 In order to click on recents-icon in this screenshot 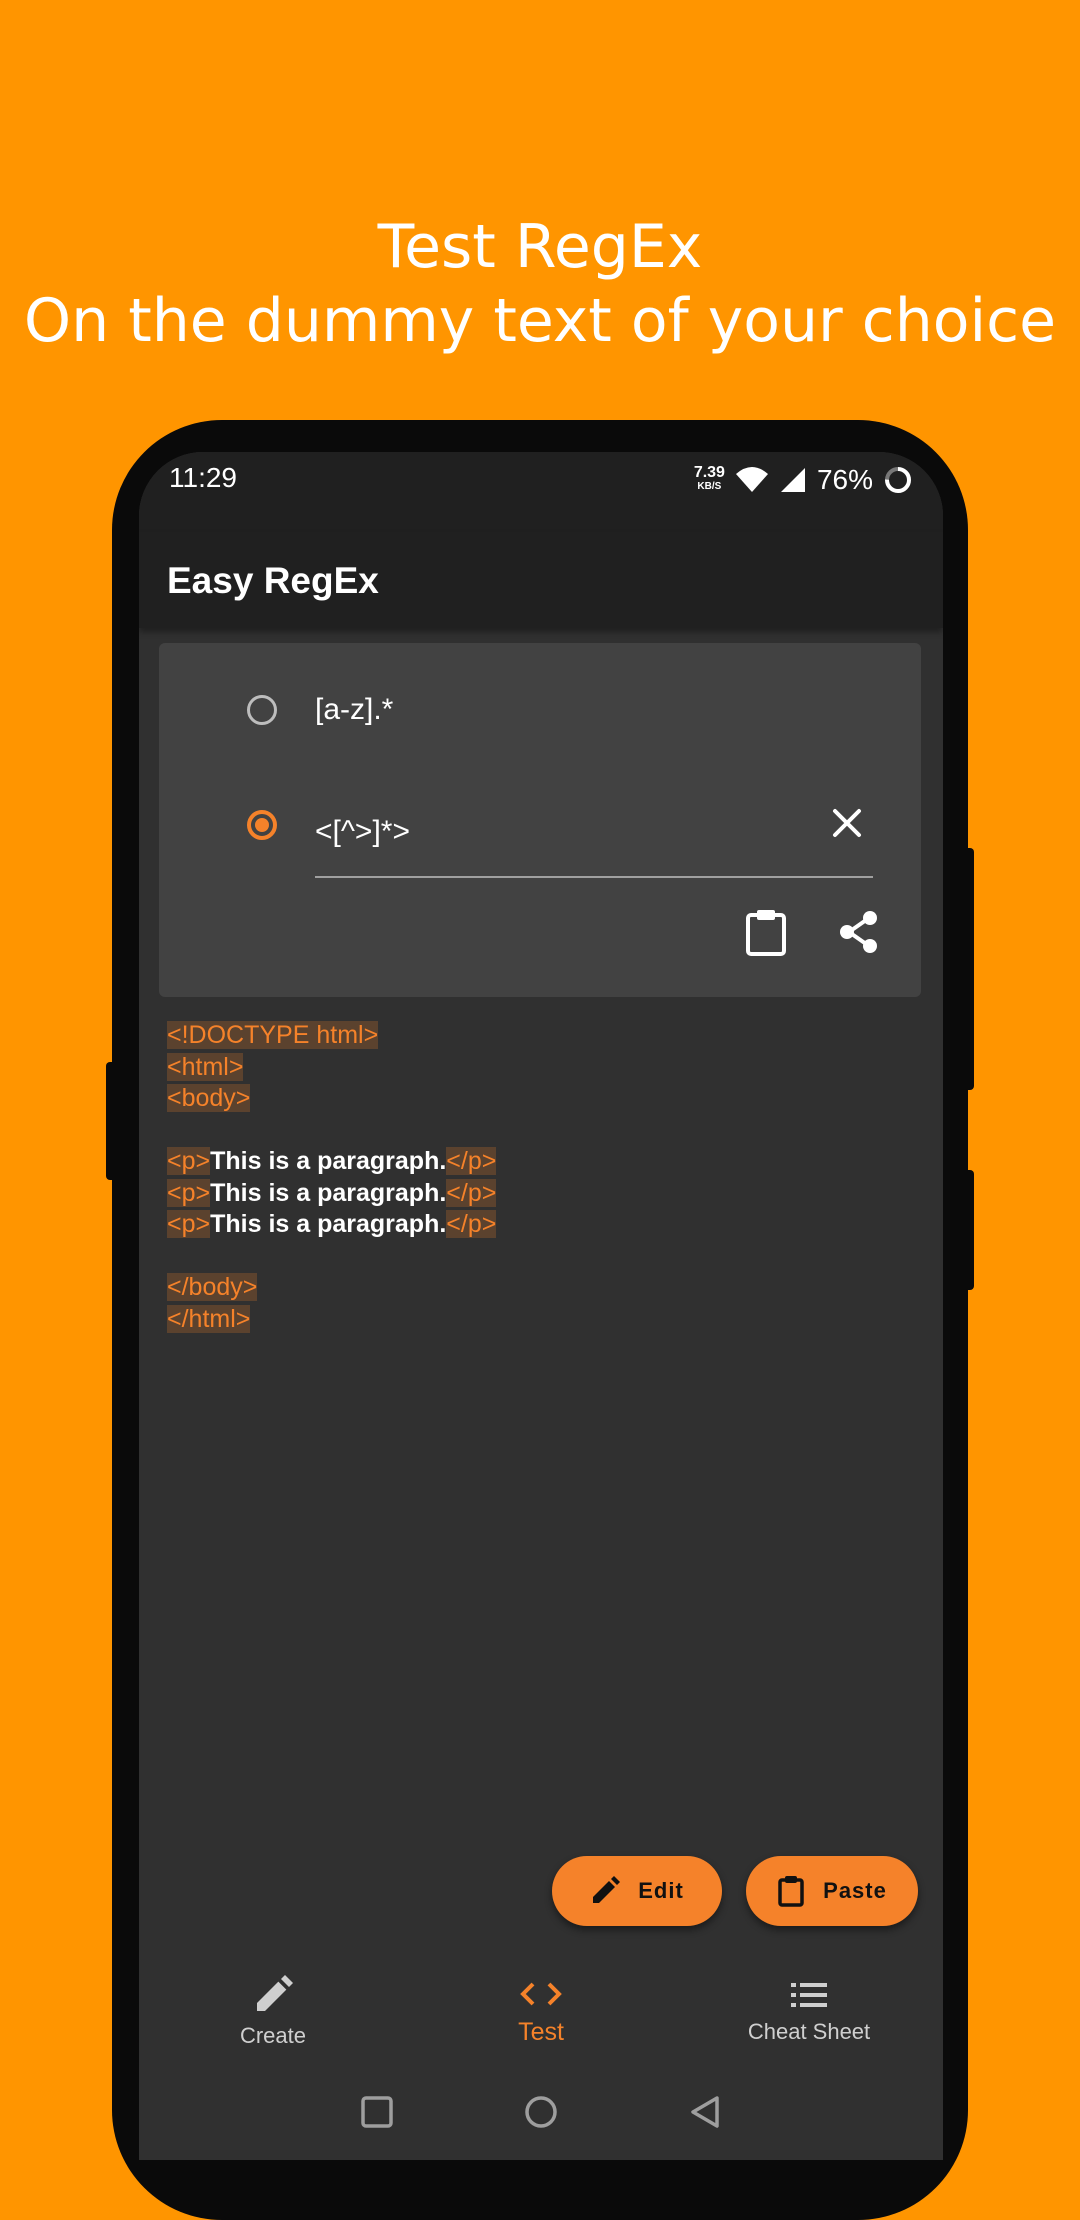, I will do `click(377, 2112)`.